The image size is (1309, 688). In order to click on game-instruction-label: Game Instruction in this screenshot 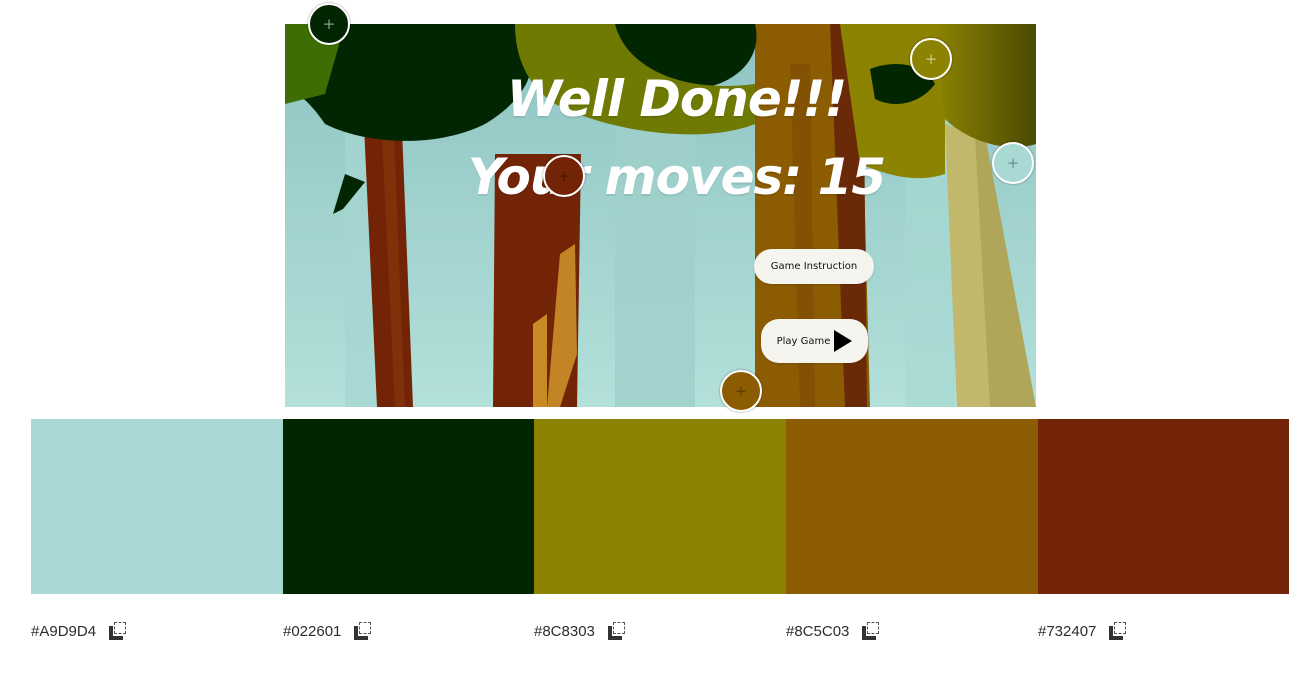, I will do `click(814, 266)`.